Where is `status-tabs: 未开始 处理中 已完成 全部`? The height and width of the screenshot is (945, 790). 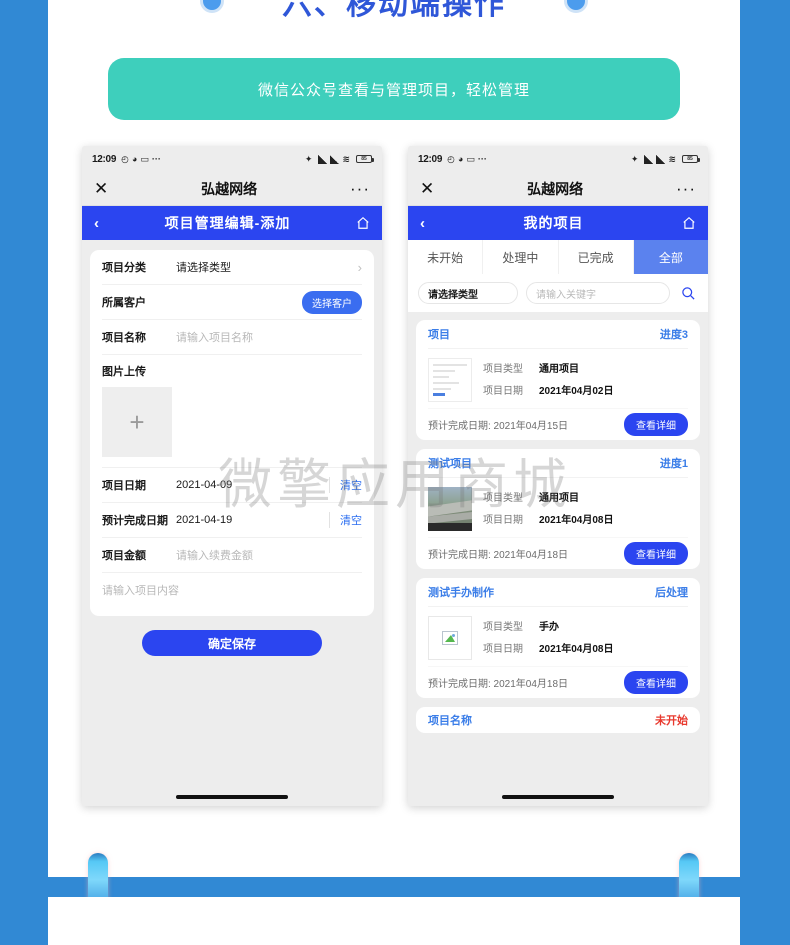 status-tabs: 未开始 处理中 已完成 全部 is located at coordinates (558, 257).